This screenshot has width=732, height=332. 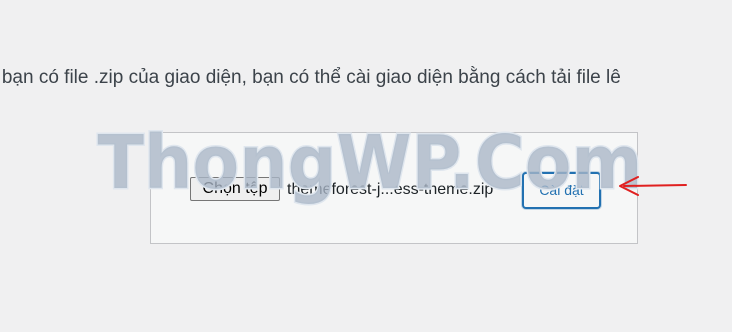 What do you see at coordinates (561, 190) in the screenshot?
I see `install-now-button: Cài đặt` at bounding box center [561, 190].